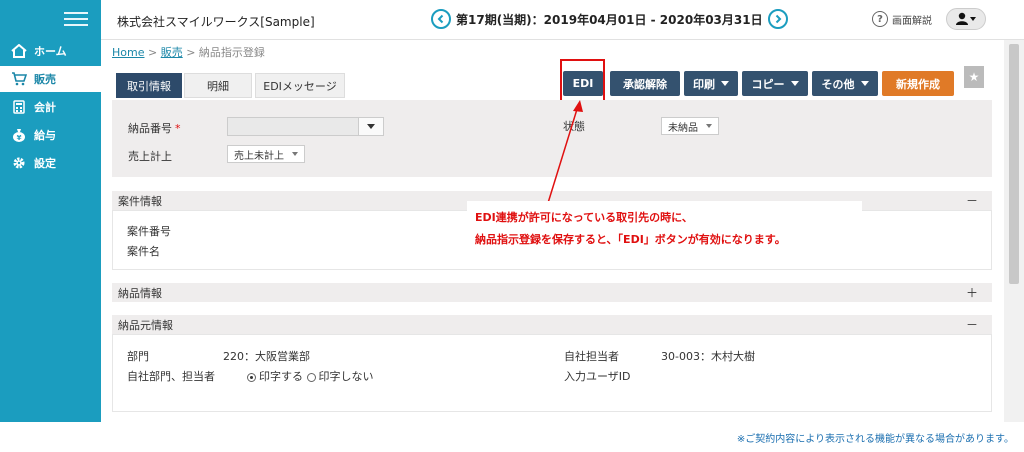 This screenshot has width=1024, height=452. What do you see at coordinates (875, 439) in the screenshot?
I see `footnote: ※ご契約内容により表示される機能が異なる場合があります。` at bounding box center [875, 439].